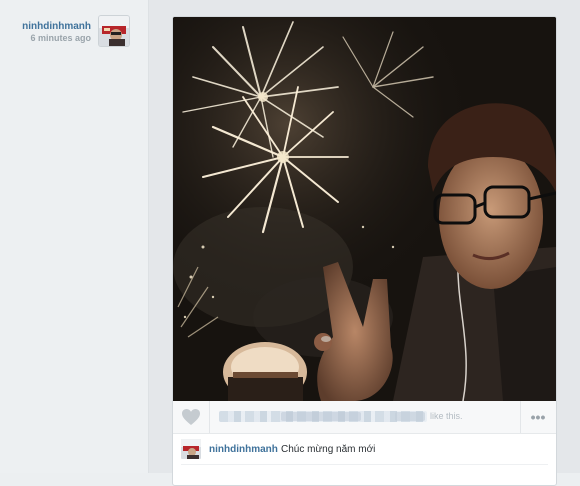 This screenshot has height=486, width=580. Describe the element at coordinates (538, 417) in the screenshot. I see `more-dots-icon: •••` at that location.